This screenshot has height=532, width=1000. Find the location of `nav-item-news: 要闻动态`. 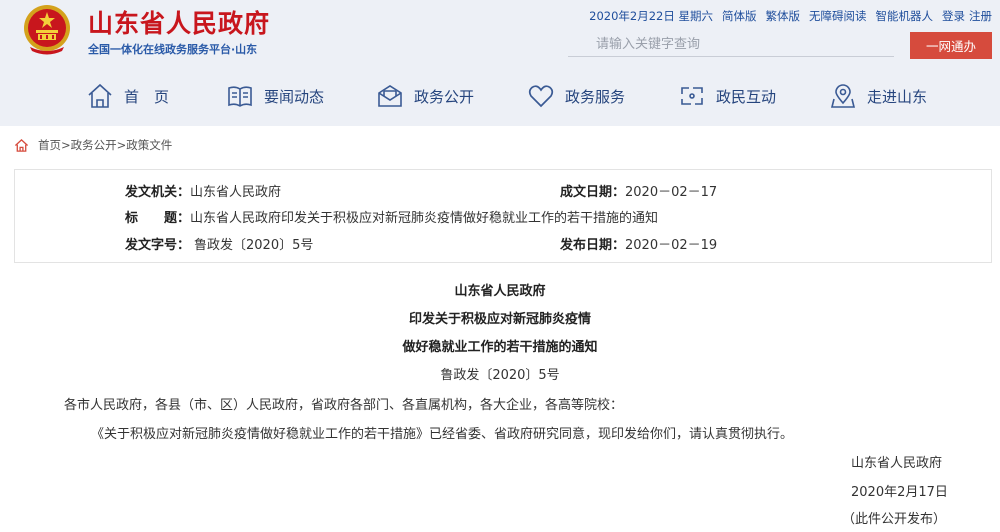

nav-item-news: 要闻动态 is located at coordinates (275, 96).